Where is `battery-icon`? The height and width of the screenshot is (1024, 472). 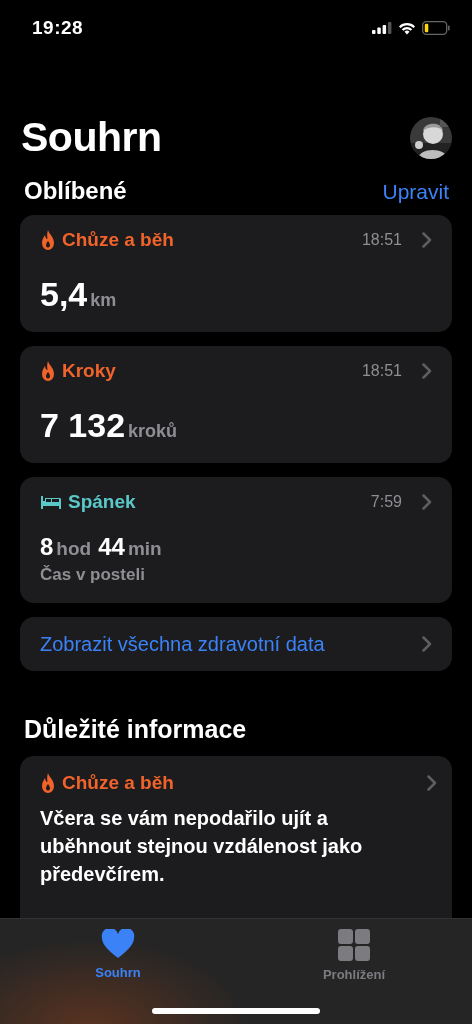 battery-icon is located at coordinates (436, 28).